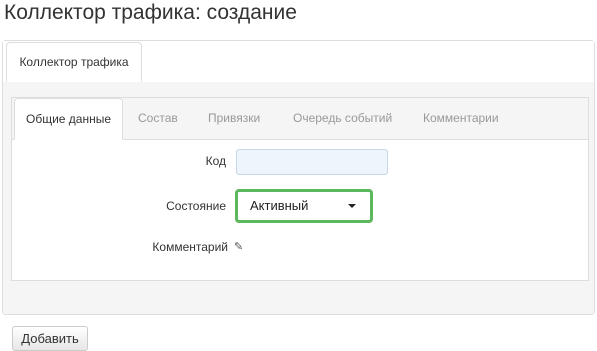 The height and width of the screenshot is (351, 597). I want to click on tab-bindings: Привязки, so click(234, 118).